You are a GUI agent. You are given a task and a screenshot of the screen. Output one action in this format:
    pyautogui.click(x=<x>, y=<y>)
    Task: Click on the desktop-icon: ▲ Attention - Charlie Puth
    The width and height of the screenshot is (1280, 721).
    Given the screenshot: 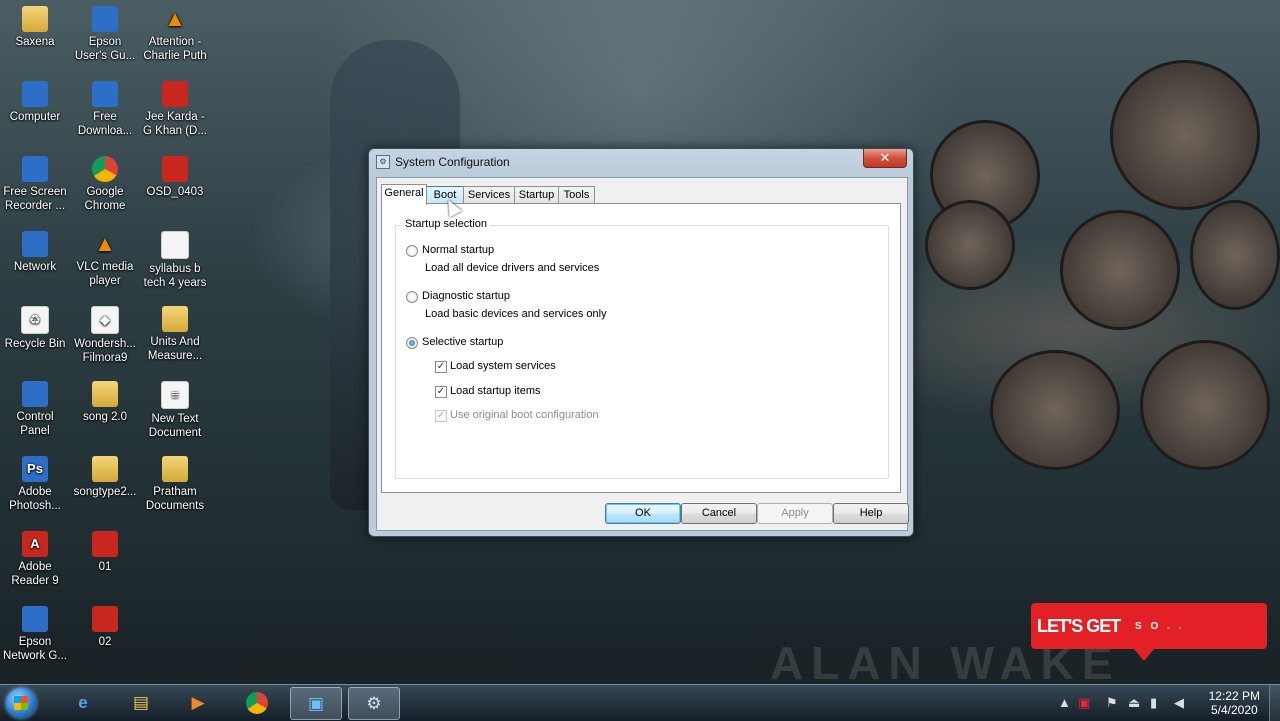 What is the action you would take?
    pyautogui.click(x=175, y=32)
    